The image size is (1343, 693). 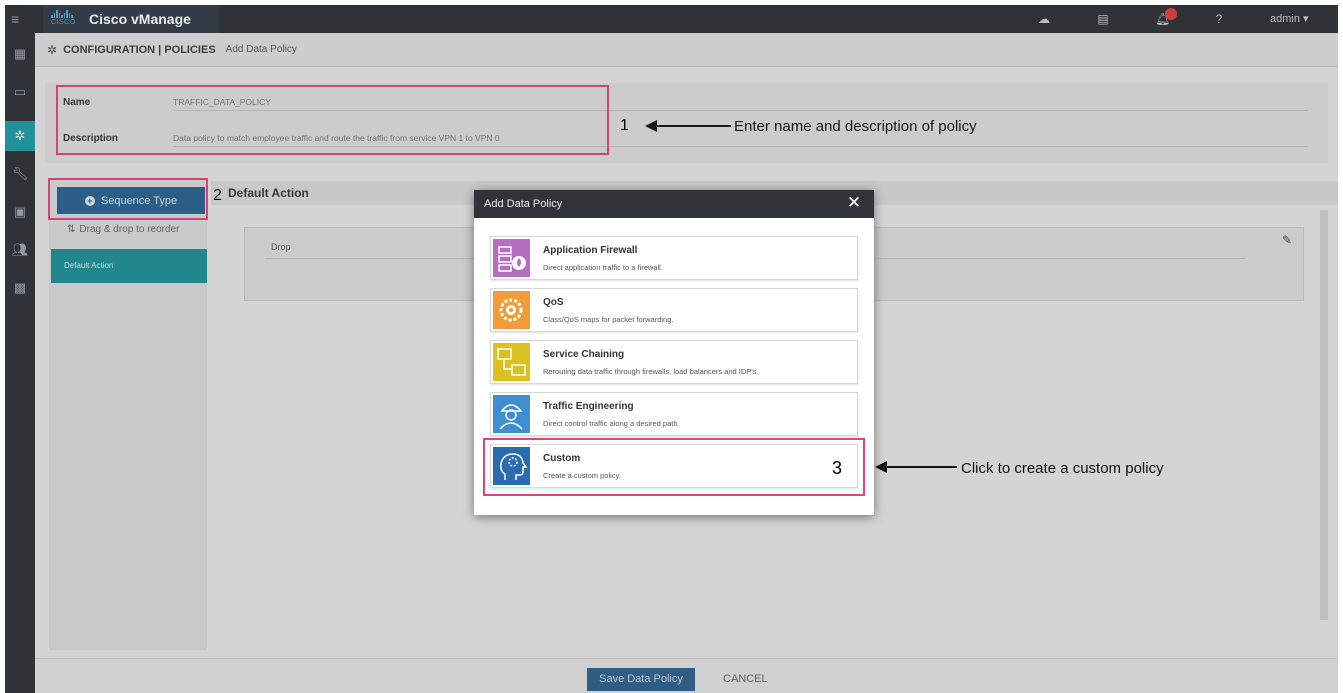 I want to click on drag-hint-text: Drag & drop to reorder, so click(x=129, y=229).